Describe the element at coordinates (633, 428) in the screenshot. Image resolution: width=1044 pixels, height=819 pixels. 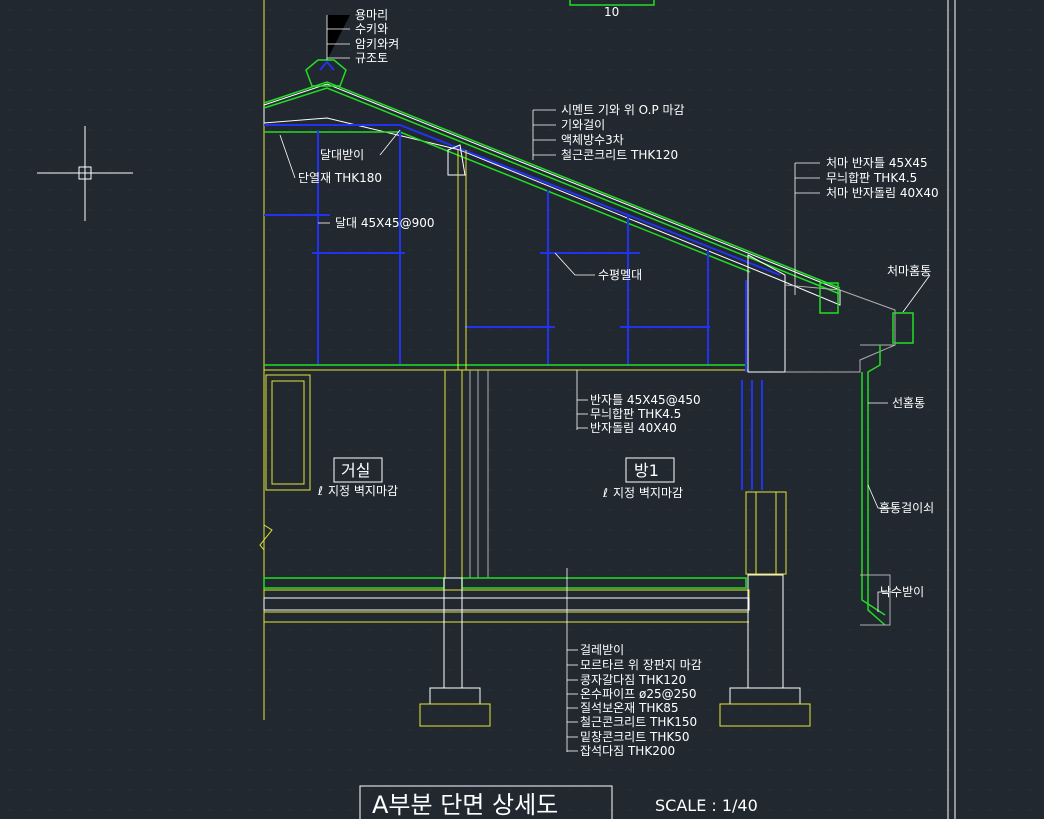
I see `ceiling-note: 반자돌림 40X40` at that location.